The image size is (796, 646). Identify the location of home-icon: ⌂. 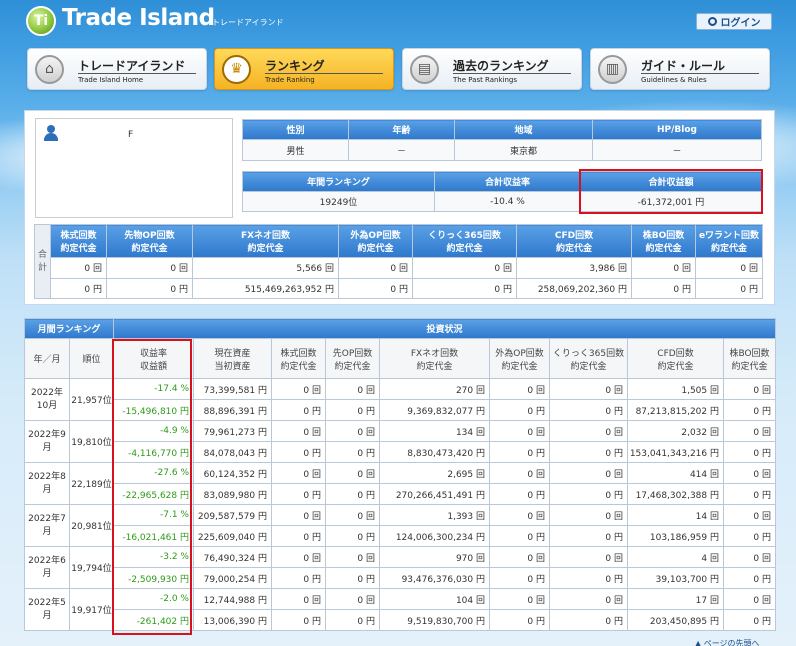
(49, 69).